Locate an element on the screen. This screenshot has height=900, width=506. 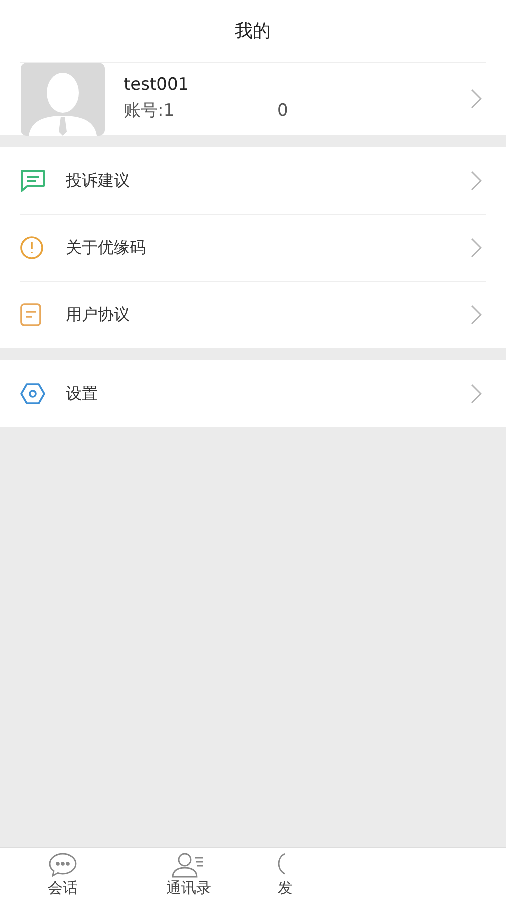
message-icon is located at coordinates (33, 180).